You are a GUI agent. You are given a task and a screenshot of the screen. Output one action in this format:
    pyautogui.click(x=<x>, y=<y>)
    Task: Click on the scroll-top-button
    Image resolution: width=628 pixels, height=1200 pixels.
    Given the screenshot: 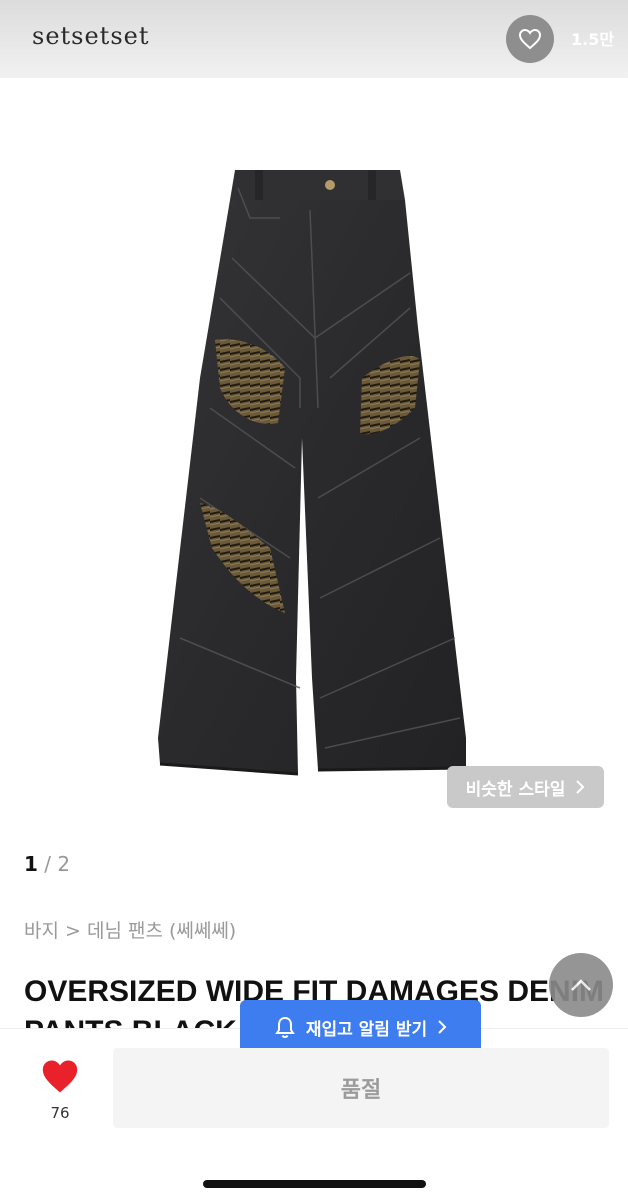 What is the action you would take?
    pyautogui.click(x=581, y=985)
    